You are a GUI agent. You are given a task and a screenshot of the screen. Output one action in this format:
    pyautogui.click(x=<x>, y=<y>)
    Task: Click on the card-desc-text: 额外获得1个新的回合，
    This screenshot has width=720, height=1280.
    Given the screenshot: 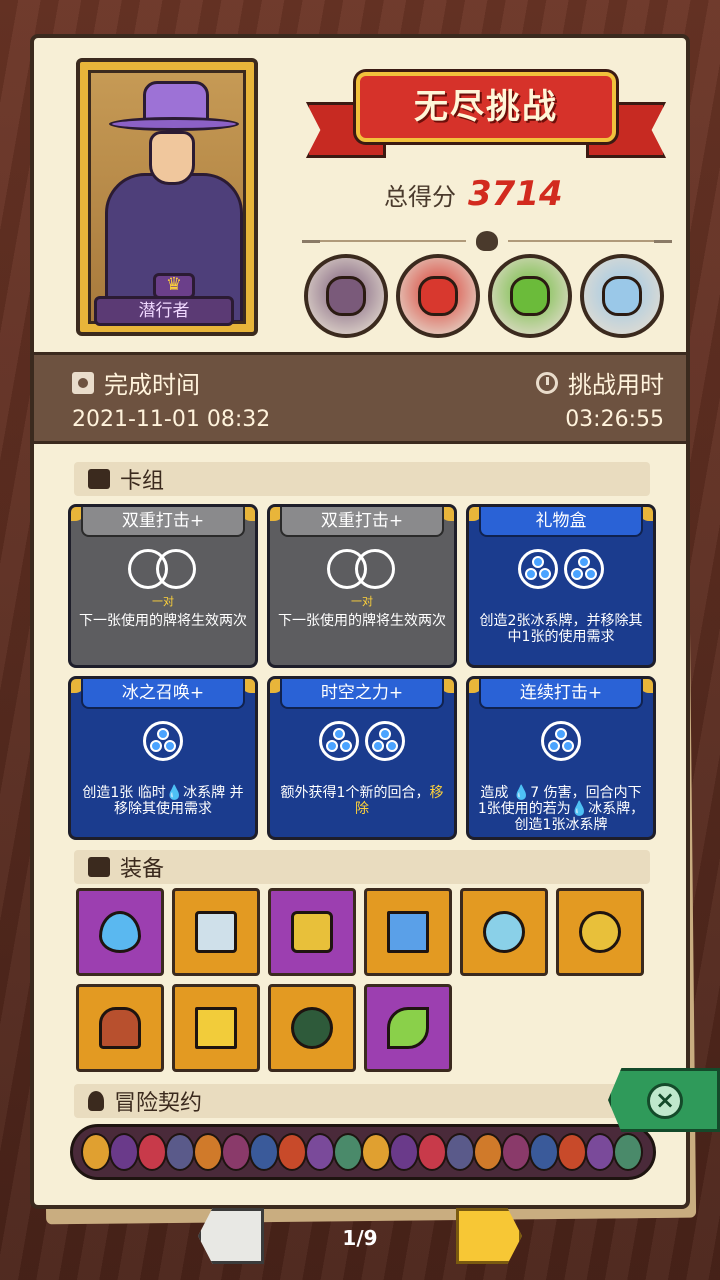 What is the action you would take?
    pyautogui.click(x=355, y=793)
    